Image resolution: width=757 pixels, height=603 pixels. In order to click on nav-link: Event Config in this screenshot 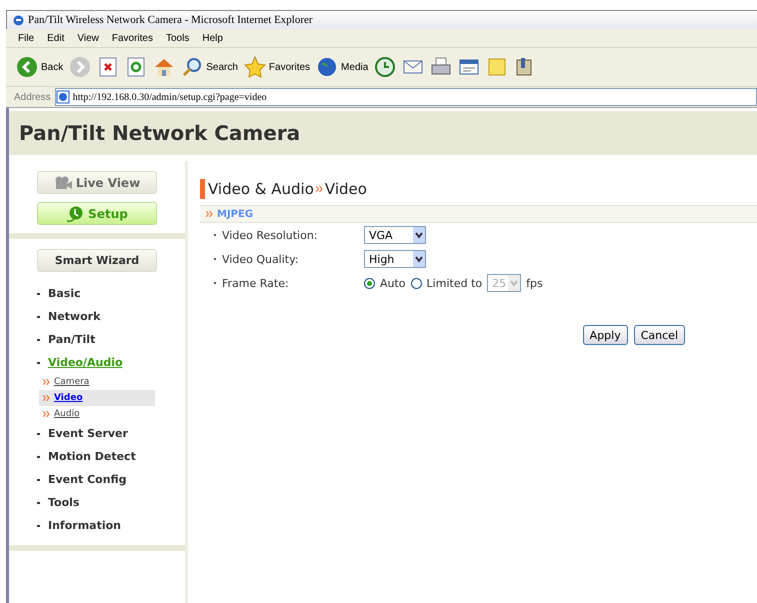, I will do `click(87, 479)`.